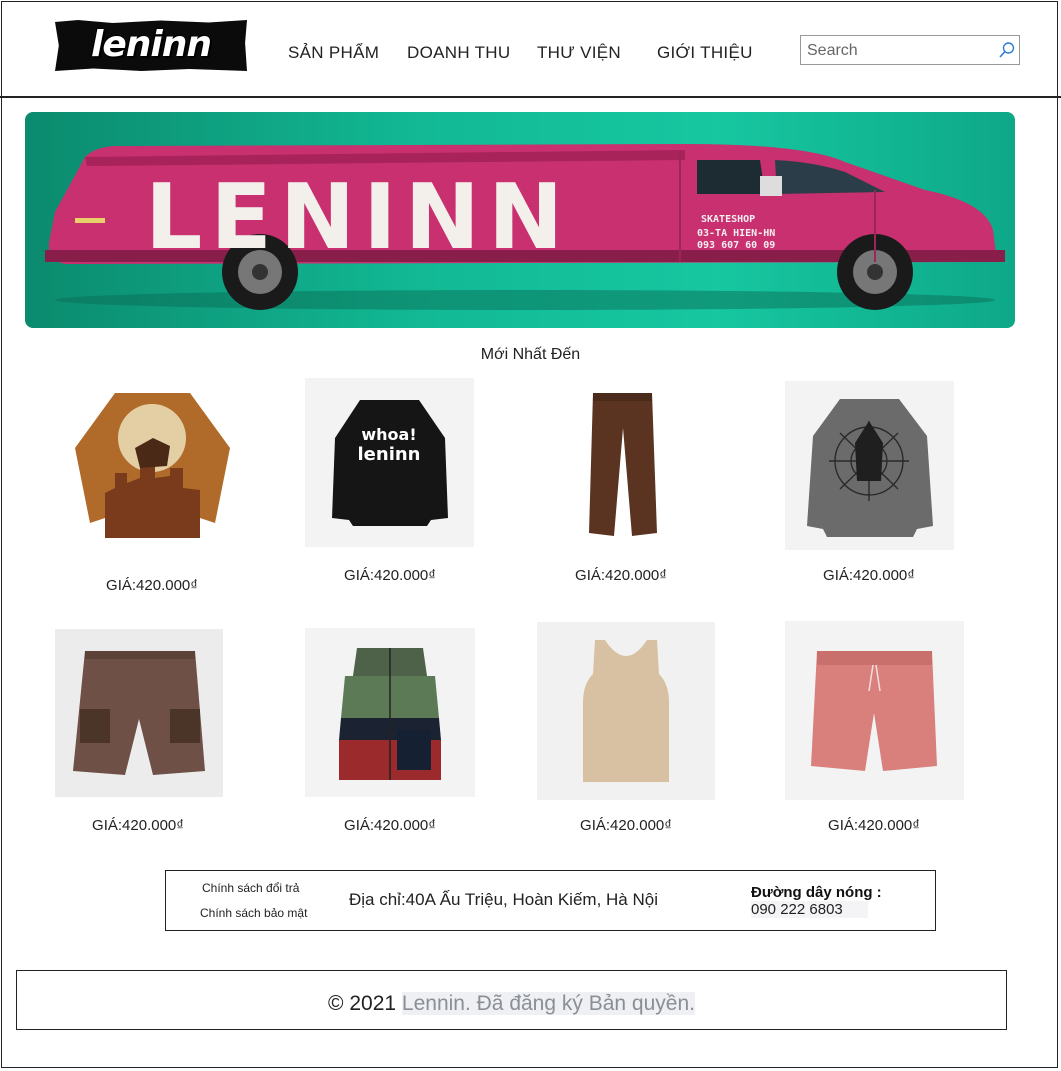 The image size is (1061, 1071). I want to click on brown-city-sweater-icon, so click(152, 465).